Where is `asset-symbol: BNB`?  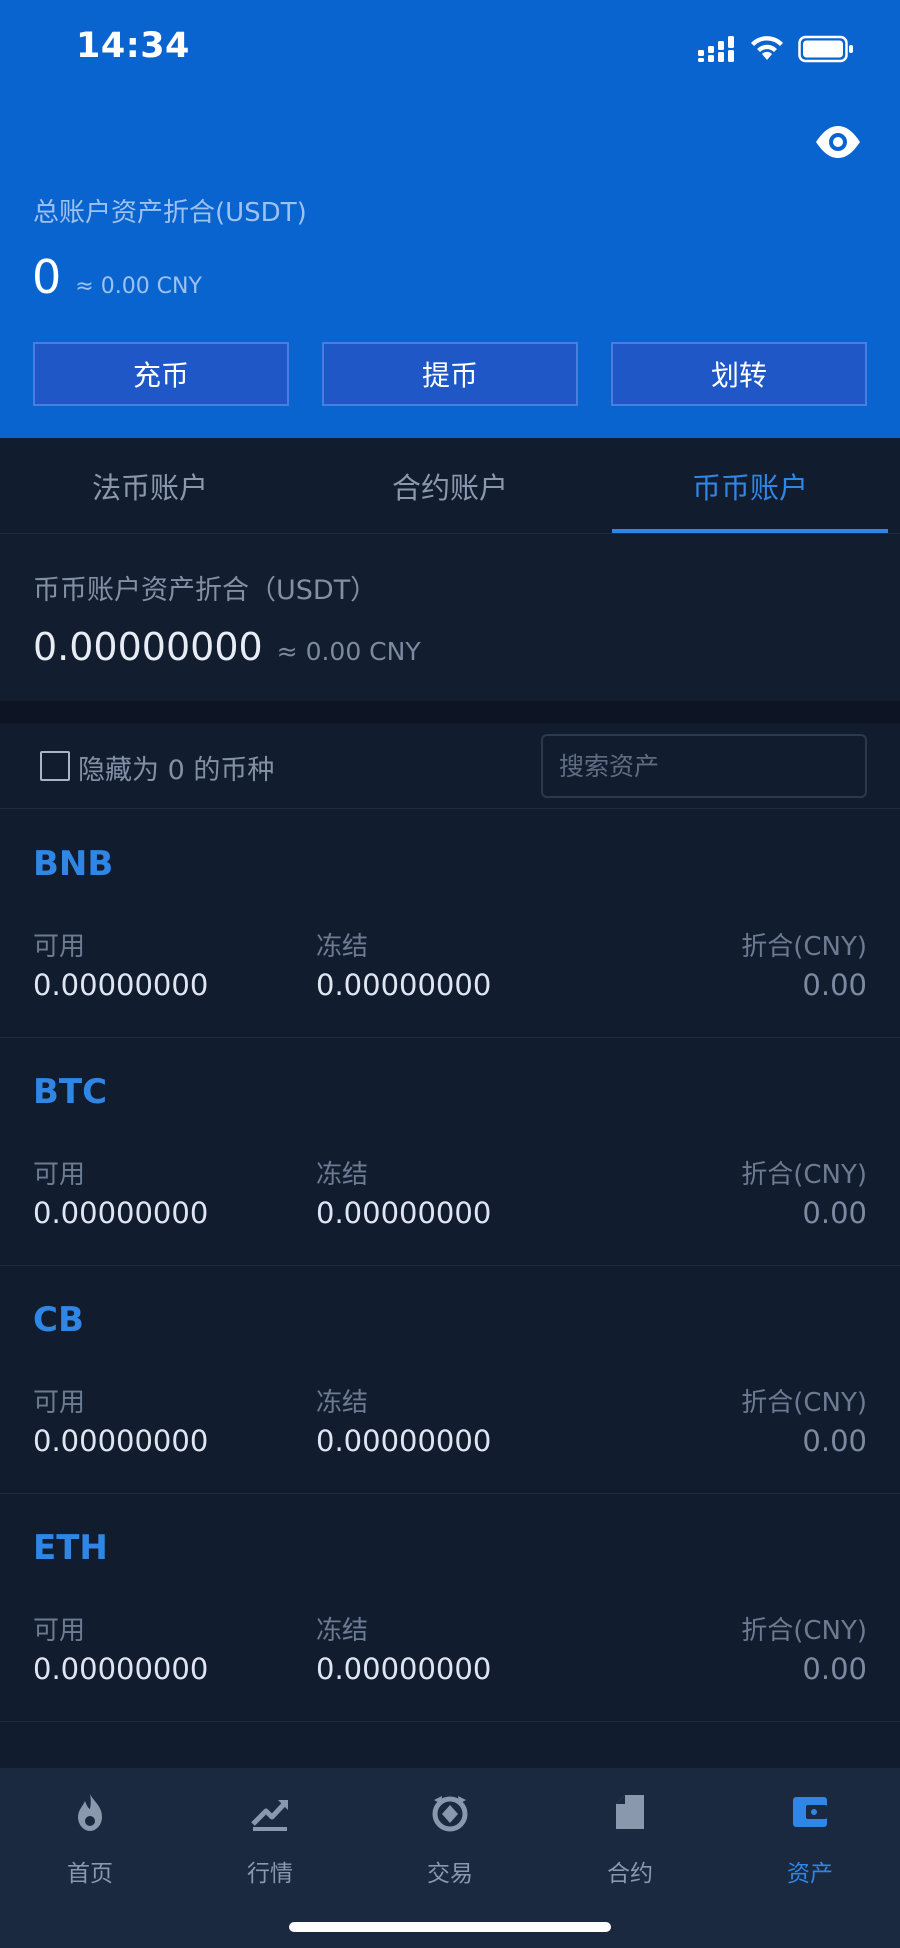
asset-symbol: BNB is located at coordinates (73, 864).